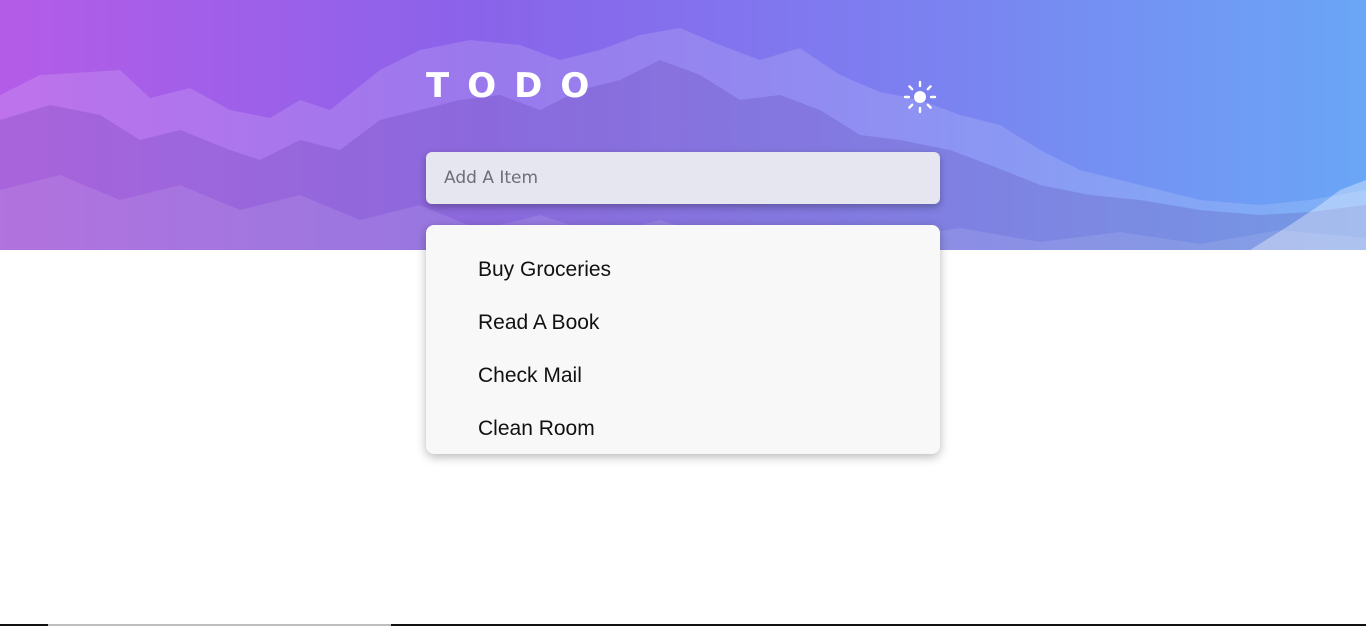 The width and height of the screenshot is (1366, 626). I want to click on app-title: TODO, so click(517, 86).